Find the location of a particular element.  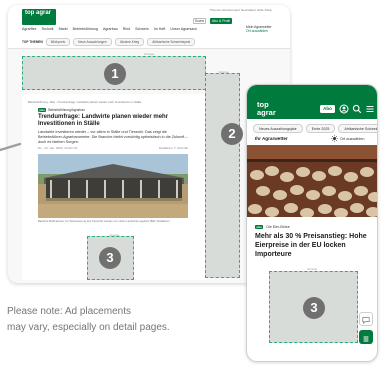

ad-number-3: 3 is located at coordinates (110, 258).